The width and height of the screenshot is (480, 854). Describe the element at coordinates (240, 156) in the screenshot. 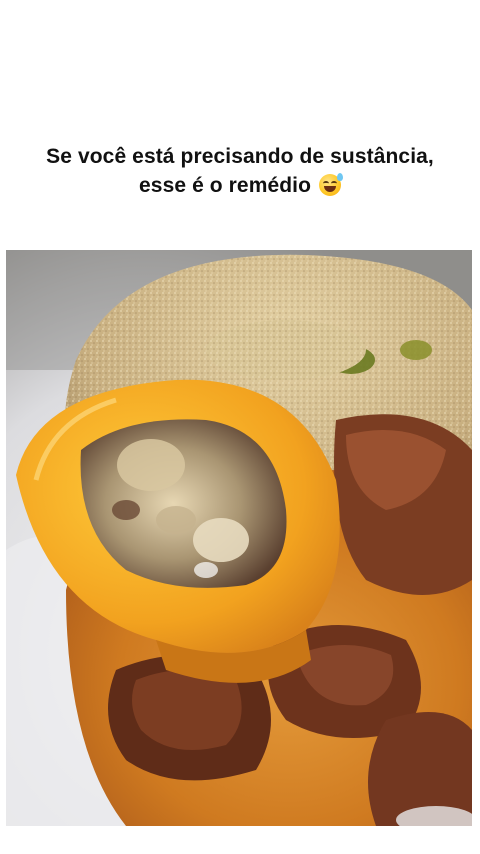

I see `caption-line-1: Se você está precisando de sustância,` at that location.